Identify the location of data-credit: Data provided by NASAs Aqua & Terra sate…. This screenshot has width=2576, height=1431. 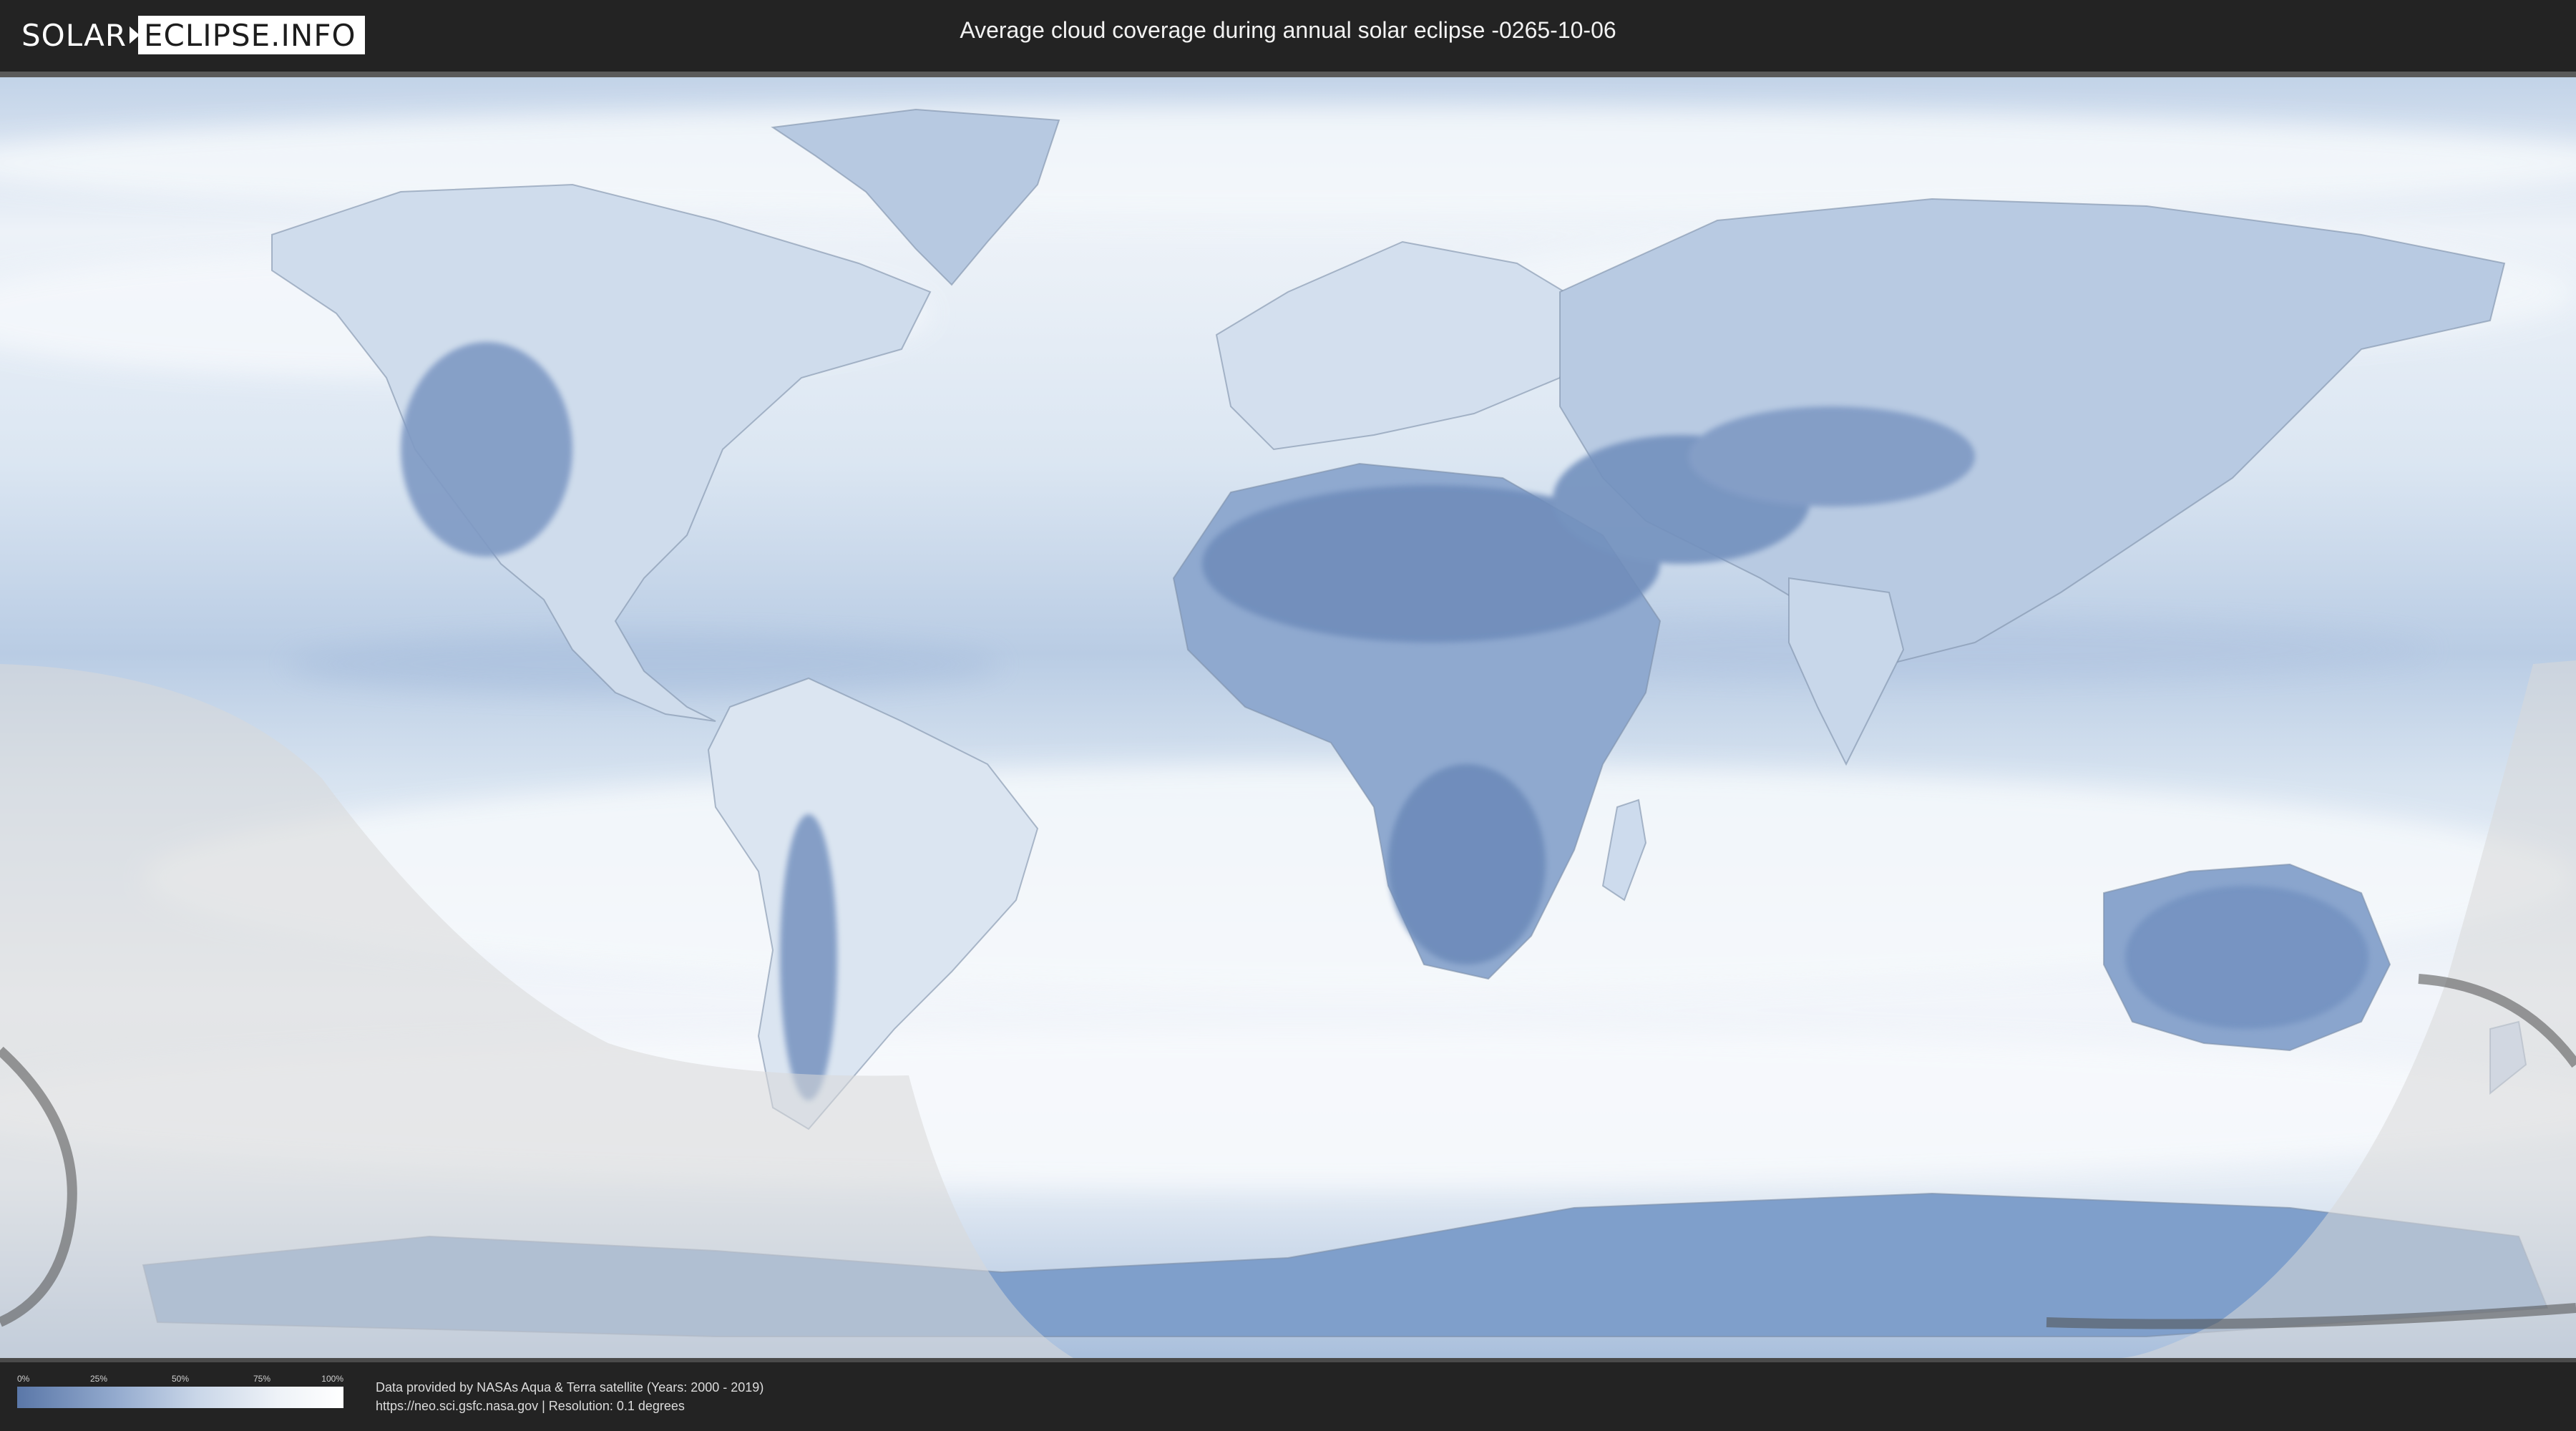
(569, 1396).